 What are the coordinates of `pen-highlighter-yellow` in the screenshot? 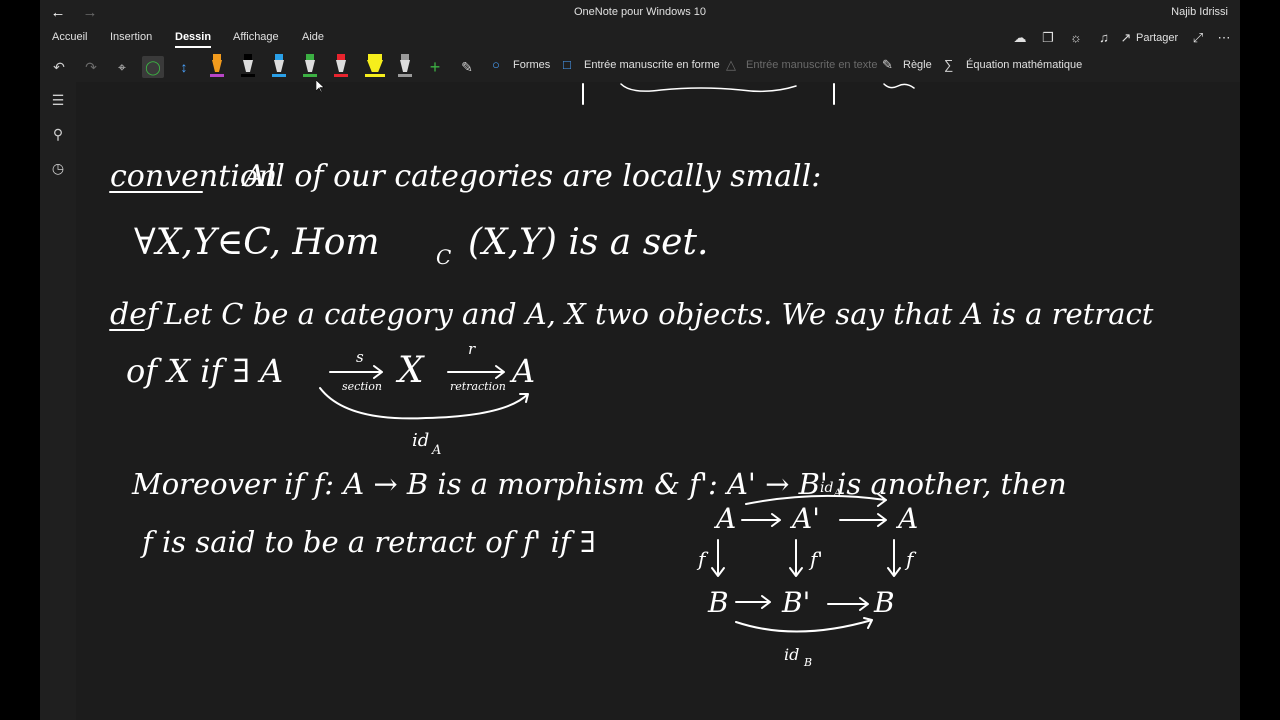 It's located at (375, 66).